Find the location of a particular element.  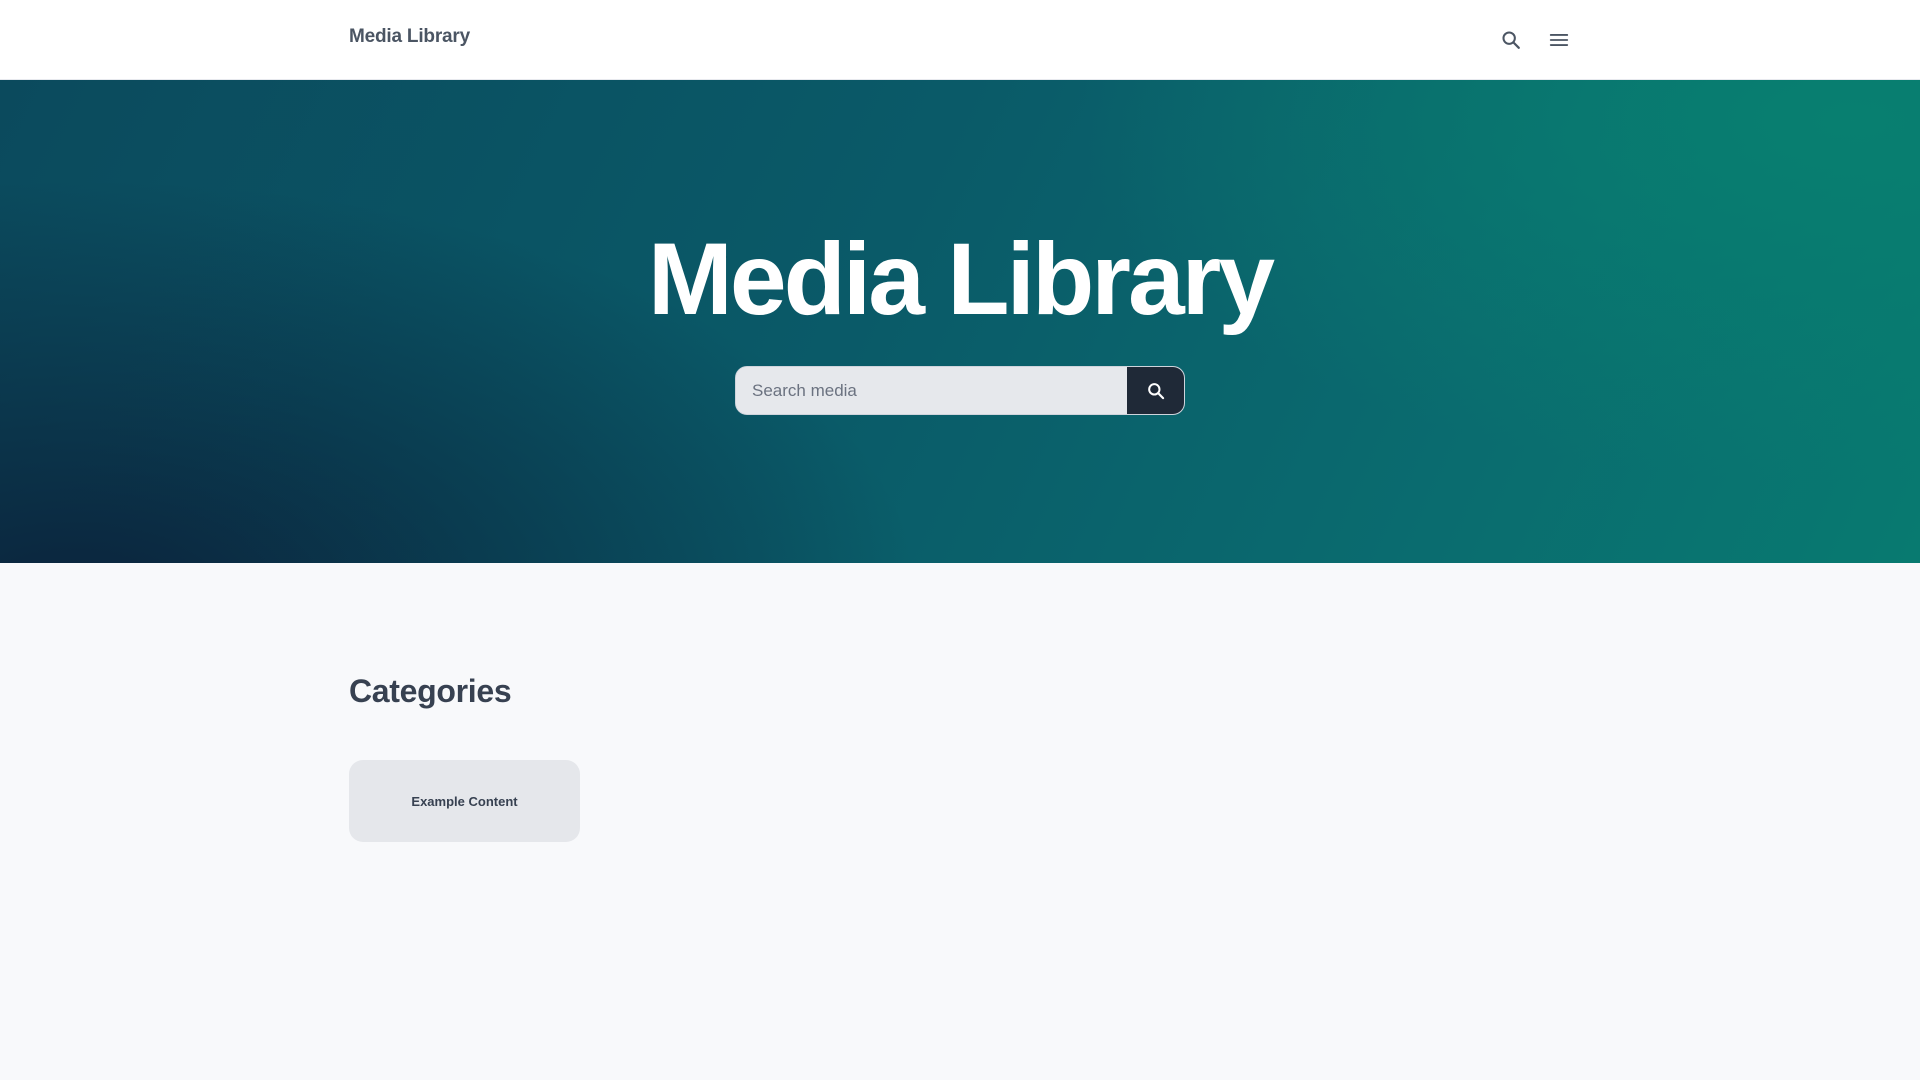

top-navbar: Media Library is located at coordinates (960, 40).